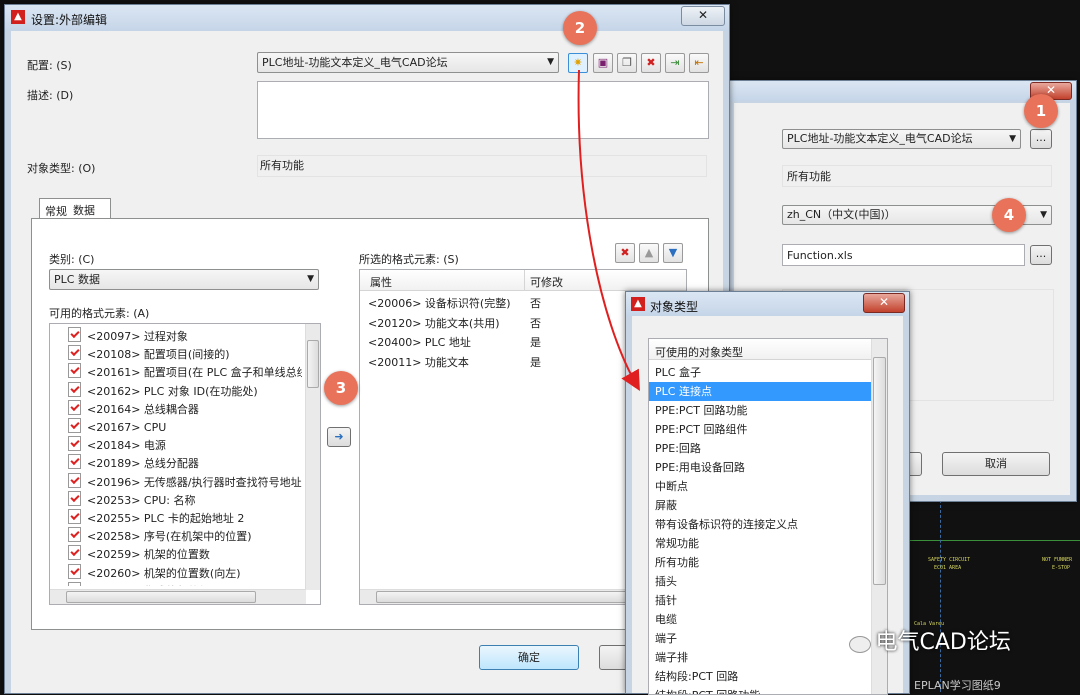 The image size is (1080, 695). Describe the element at coordinates (760, 505) in the screenshot. I see `object-type-item: 屏蔽` at that location.